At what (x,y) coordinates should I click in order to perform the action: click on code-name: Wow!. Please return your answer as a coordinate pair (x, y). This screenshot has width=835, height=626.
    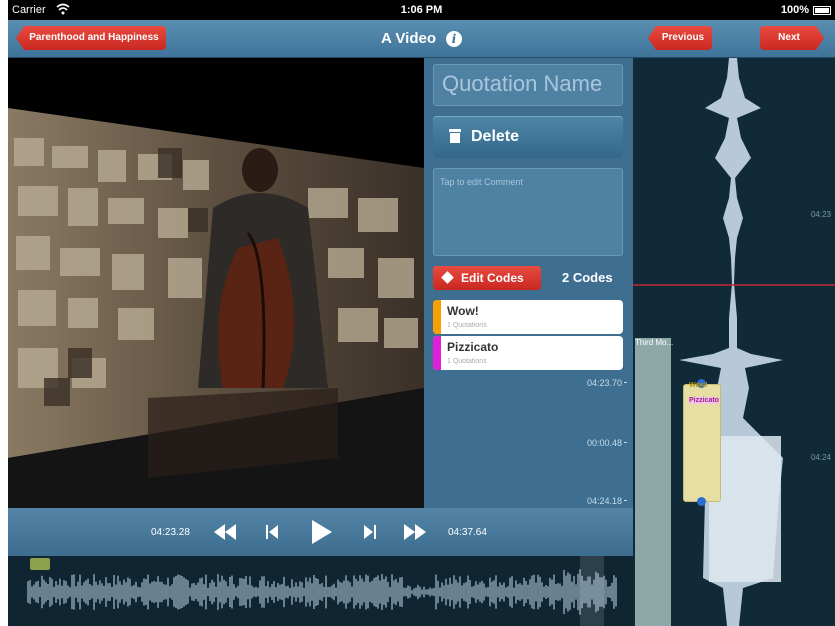
    Looking at the image, I should click on (463, 311).